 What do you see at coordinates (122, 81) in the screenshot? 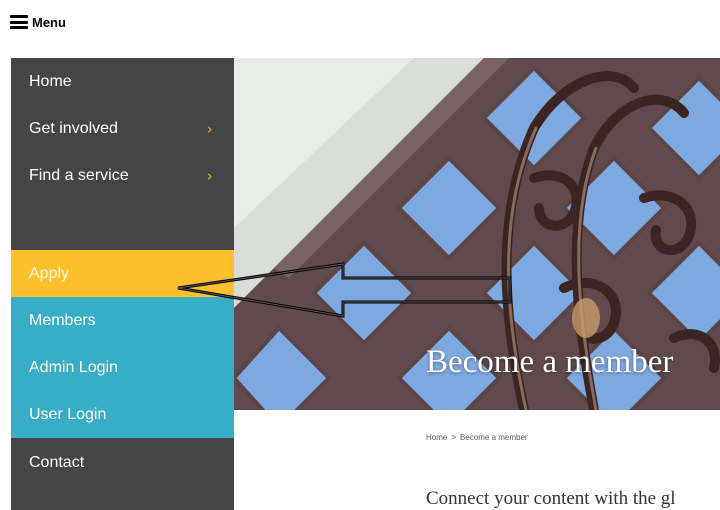
I see `sidebar-item-home: Home` at bounding box center [122, 81].